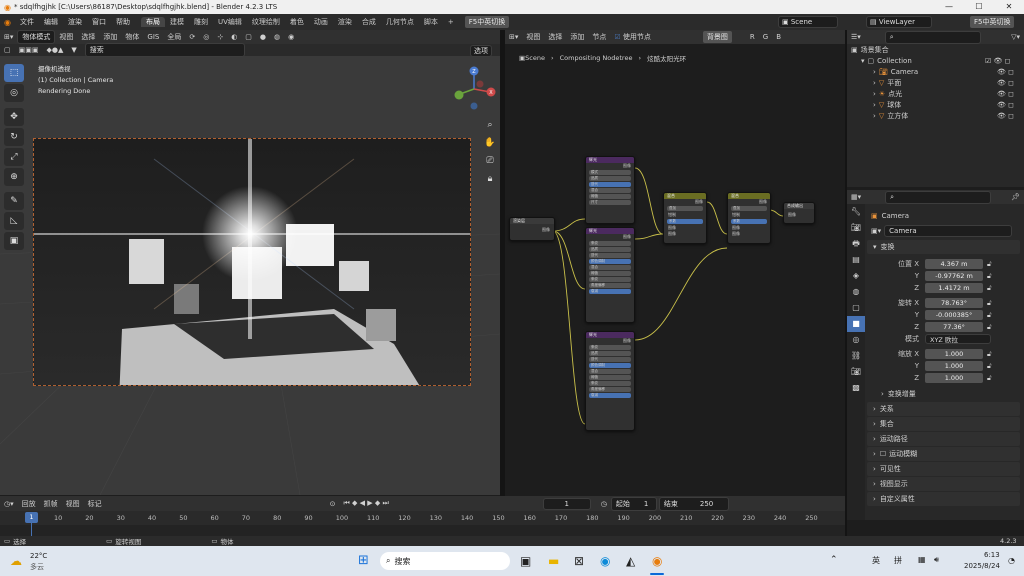 The height and width of the screenshot is (576, 1024). What do you see at coordinates (633, 503) in the screenshot?
I see `frame-start-field: 起始 1` at bounding box center [633, 503].